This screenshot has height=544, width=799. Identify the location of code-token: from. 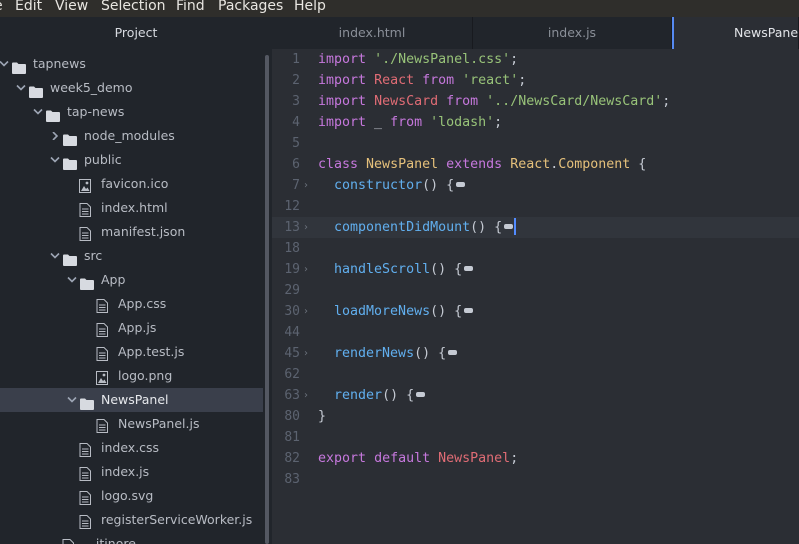
(406, 122).